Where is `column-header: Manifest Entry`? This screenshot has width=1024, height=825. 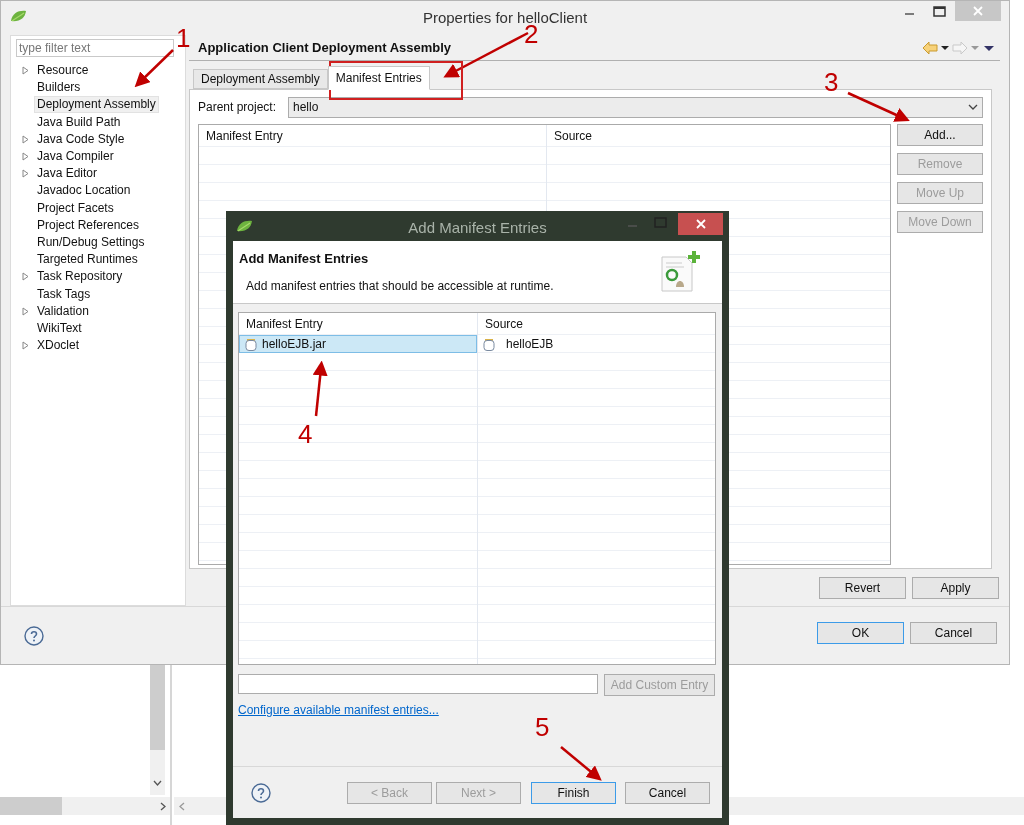
column-header: Manifest Entry is located at coordinates (372, 136).